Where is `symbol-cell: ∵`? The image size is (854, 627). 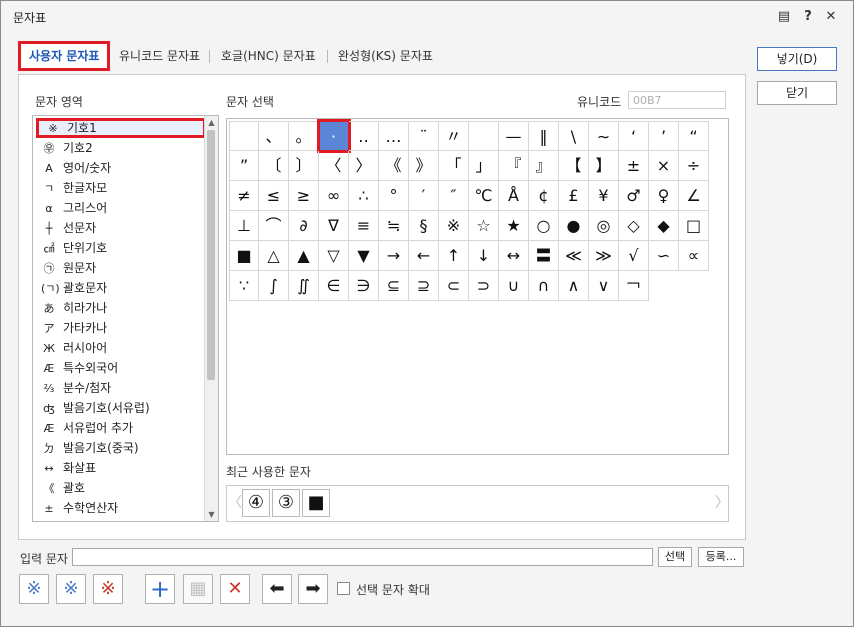
symbol-cell: ∵ is located at coordinates (244, 286).